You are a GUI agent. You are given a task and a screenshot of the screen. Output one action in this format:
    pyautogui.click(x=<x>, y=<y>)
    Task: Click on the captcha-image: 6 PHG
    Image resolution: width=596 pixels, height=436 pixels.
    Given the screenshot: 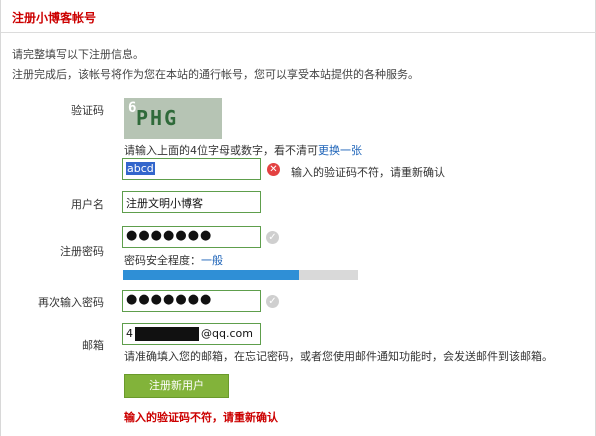 What is the action you would take?
    pyautogui.click(x=173, y=118)
    